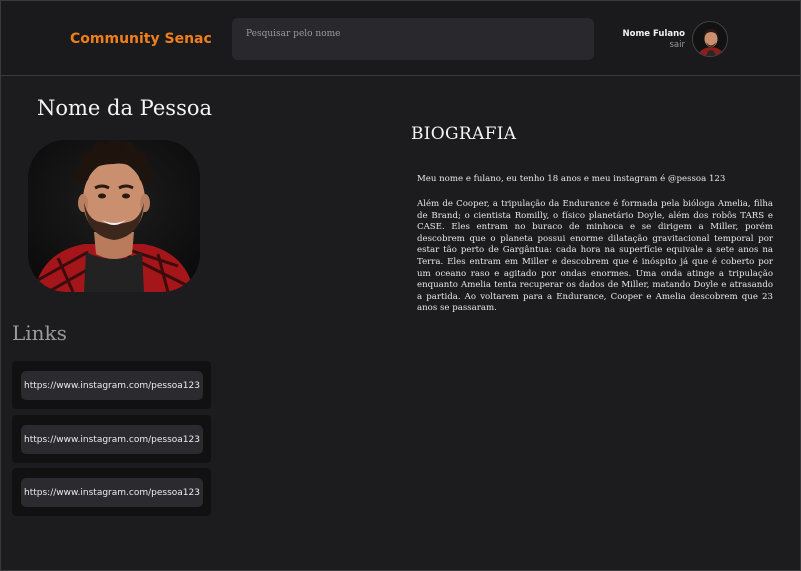 Image resolution: width=801 pixels, height=571 pixels. I want to click on links-heading: Links, so click(39, 333).